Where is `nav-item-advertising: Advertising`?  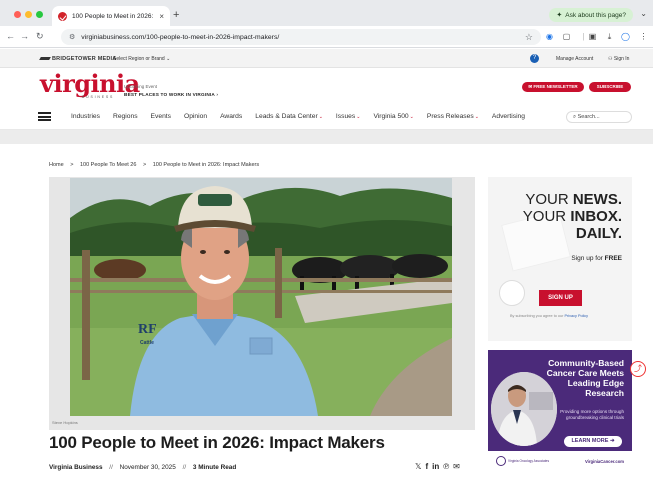 nav-item-advertising: Advertising is located at coordinates (508, 116).